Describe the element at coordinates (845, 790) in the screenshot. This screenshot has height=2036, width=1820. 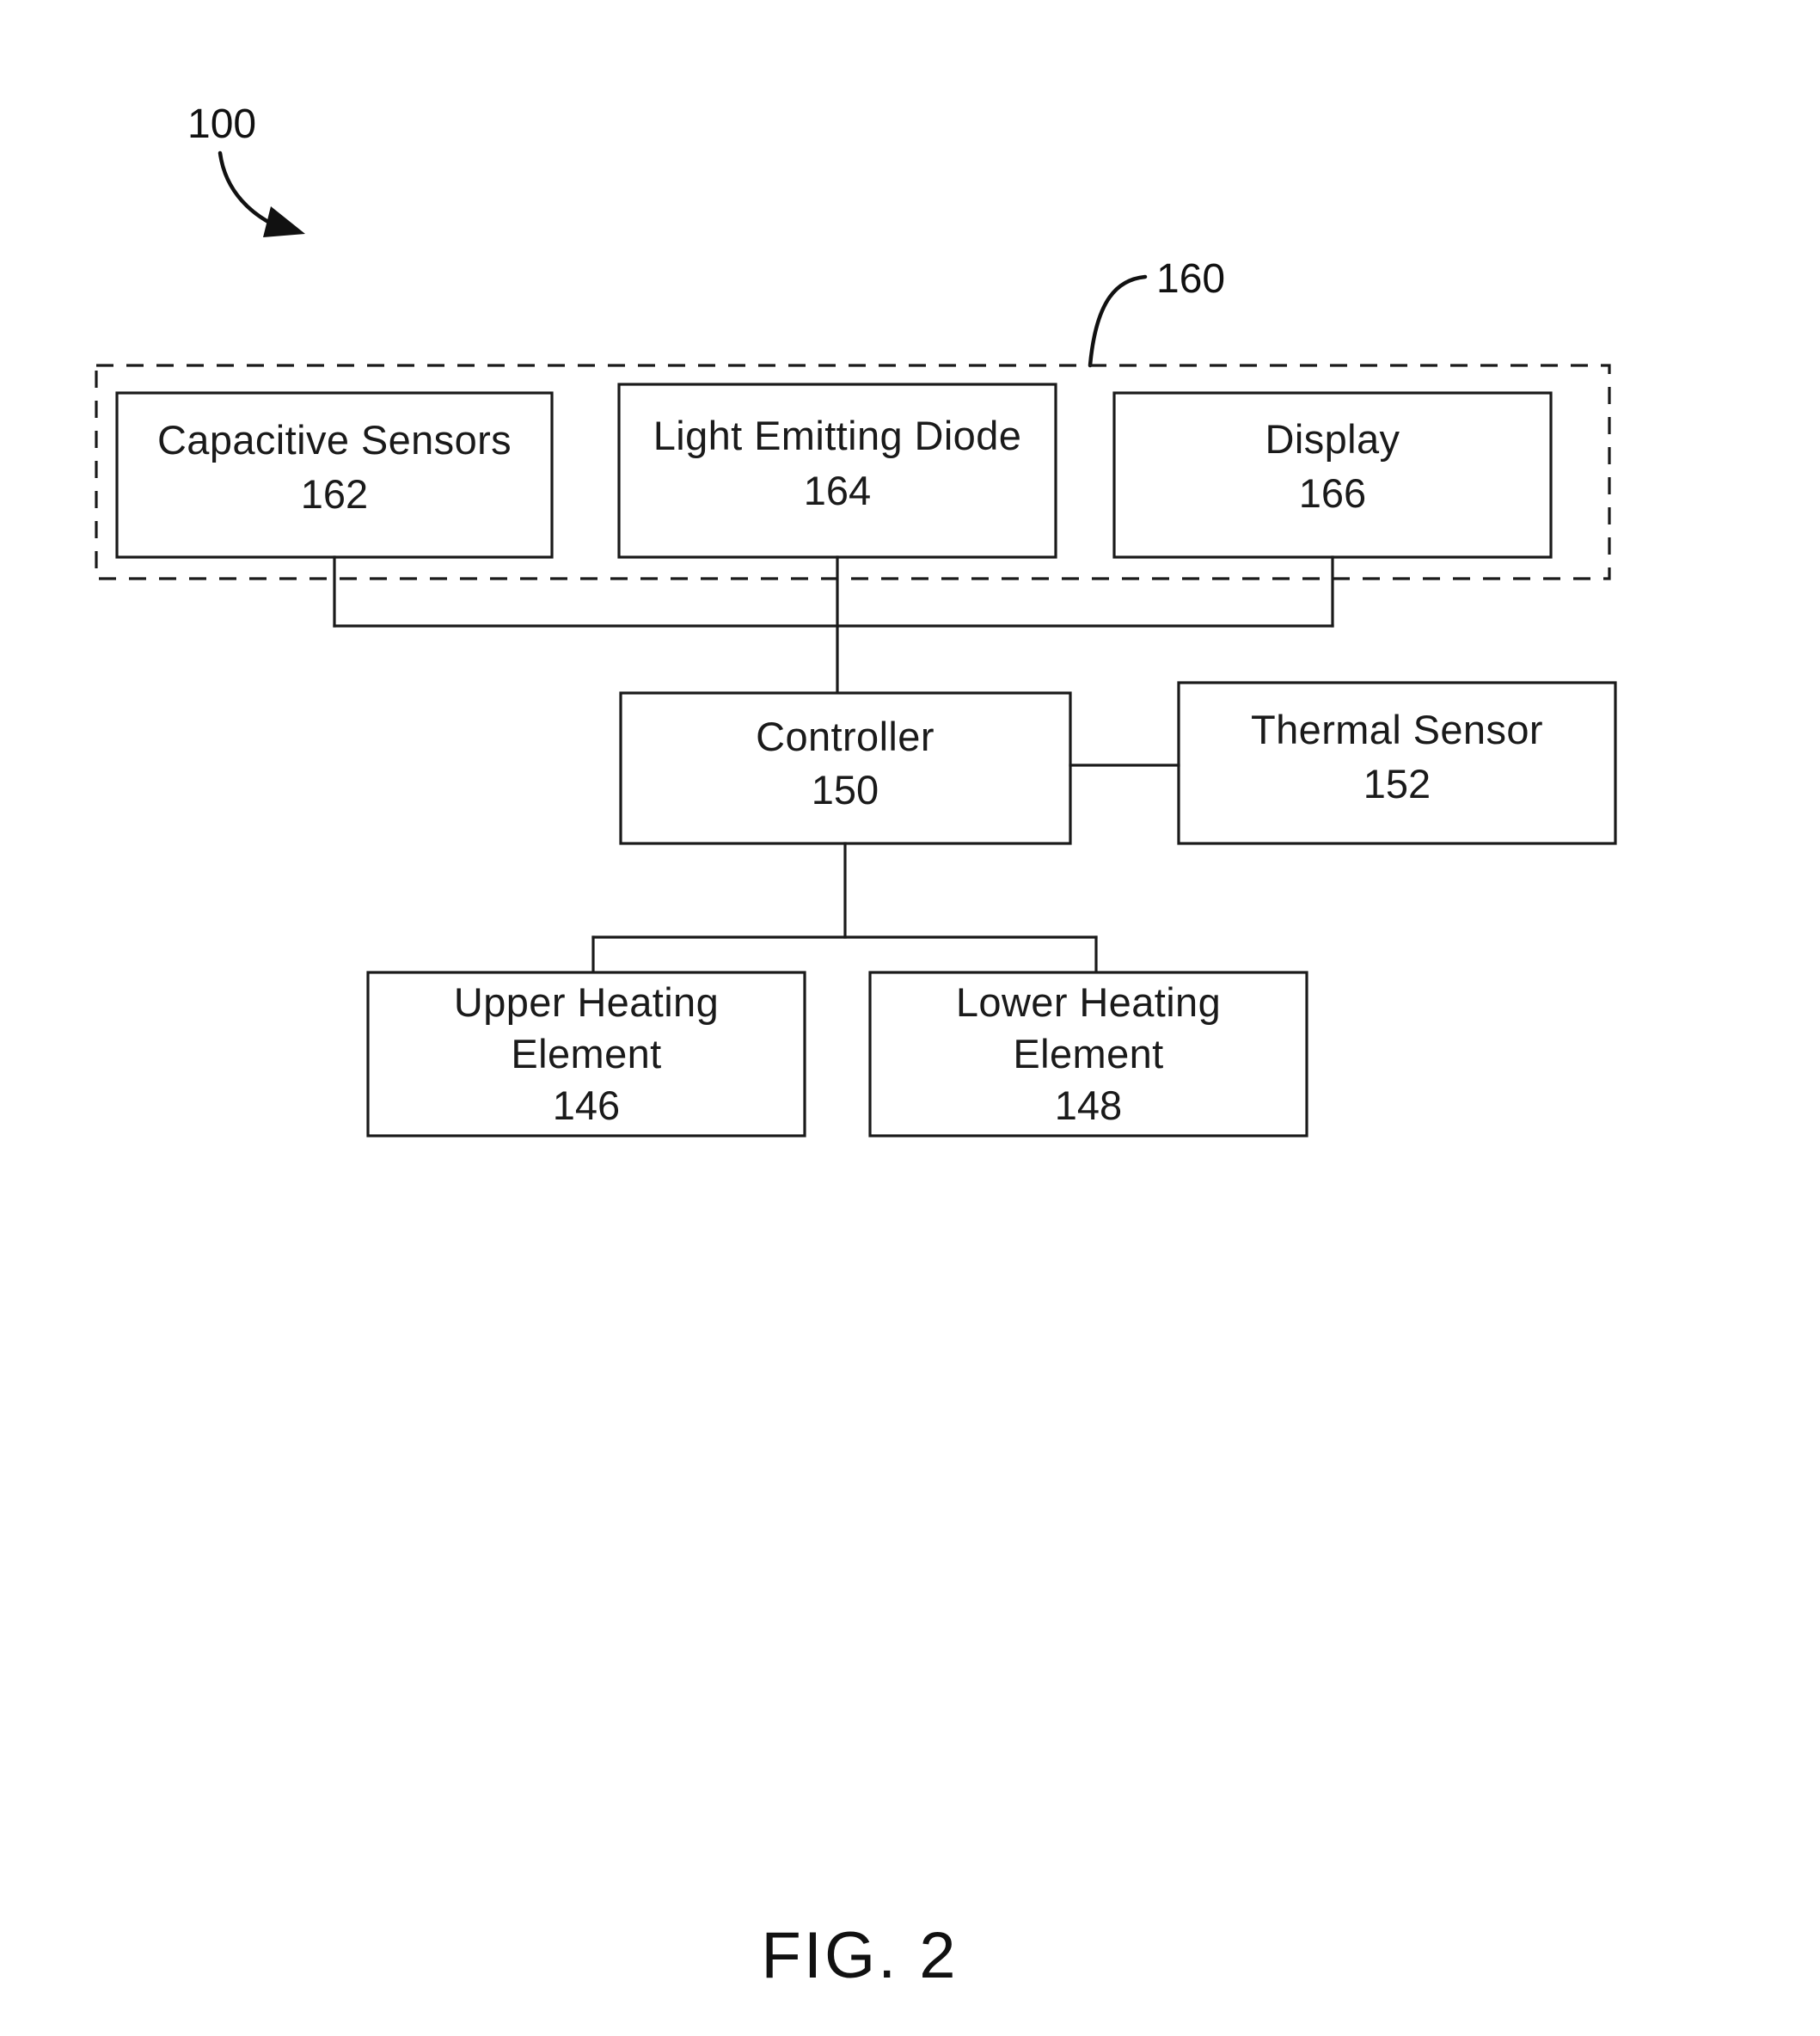
I see `controller-ref: 150` at that location.